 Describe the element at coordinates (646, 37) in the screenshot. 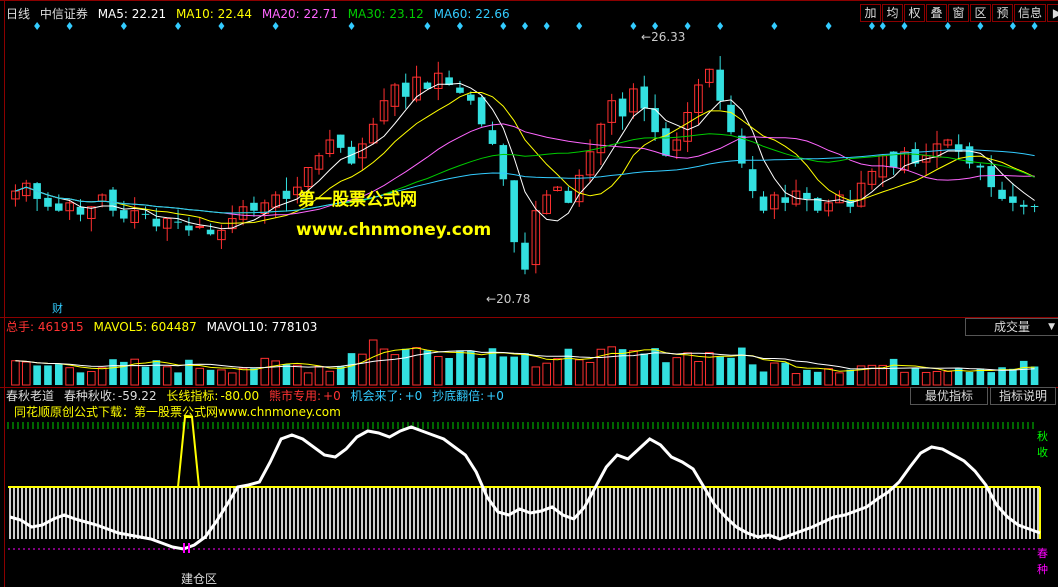

I see `high-arrow: ←` at that location.